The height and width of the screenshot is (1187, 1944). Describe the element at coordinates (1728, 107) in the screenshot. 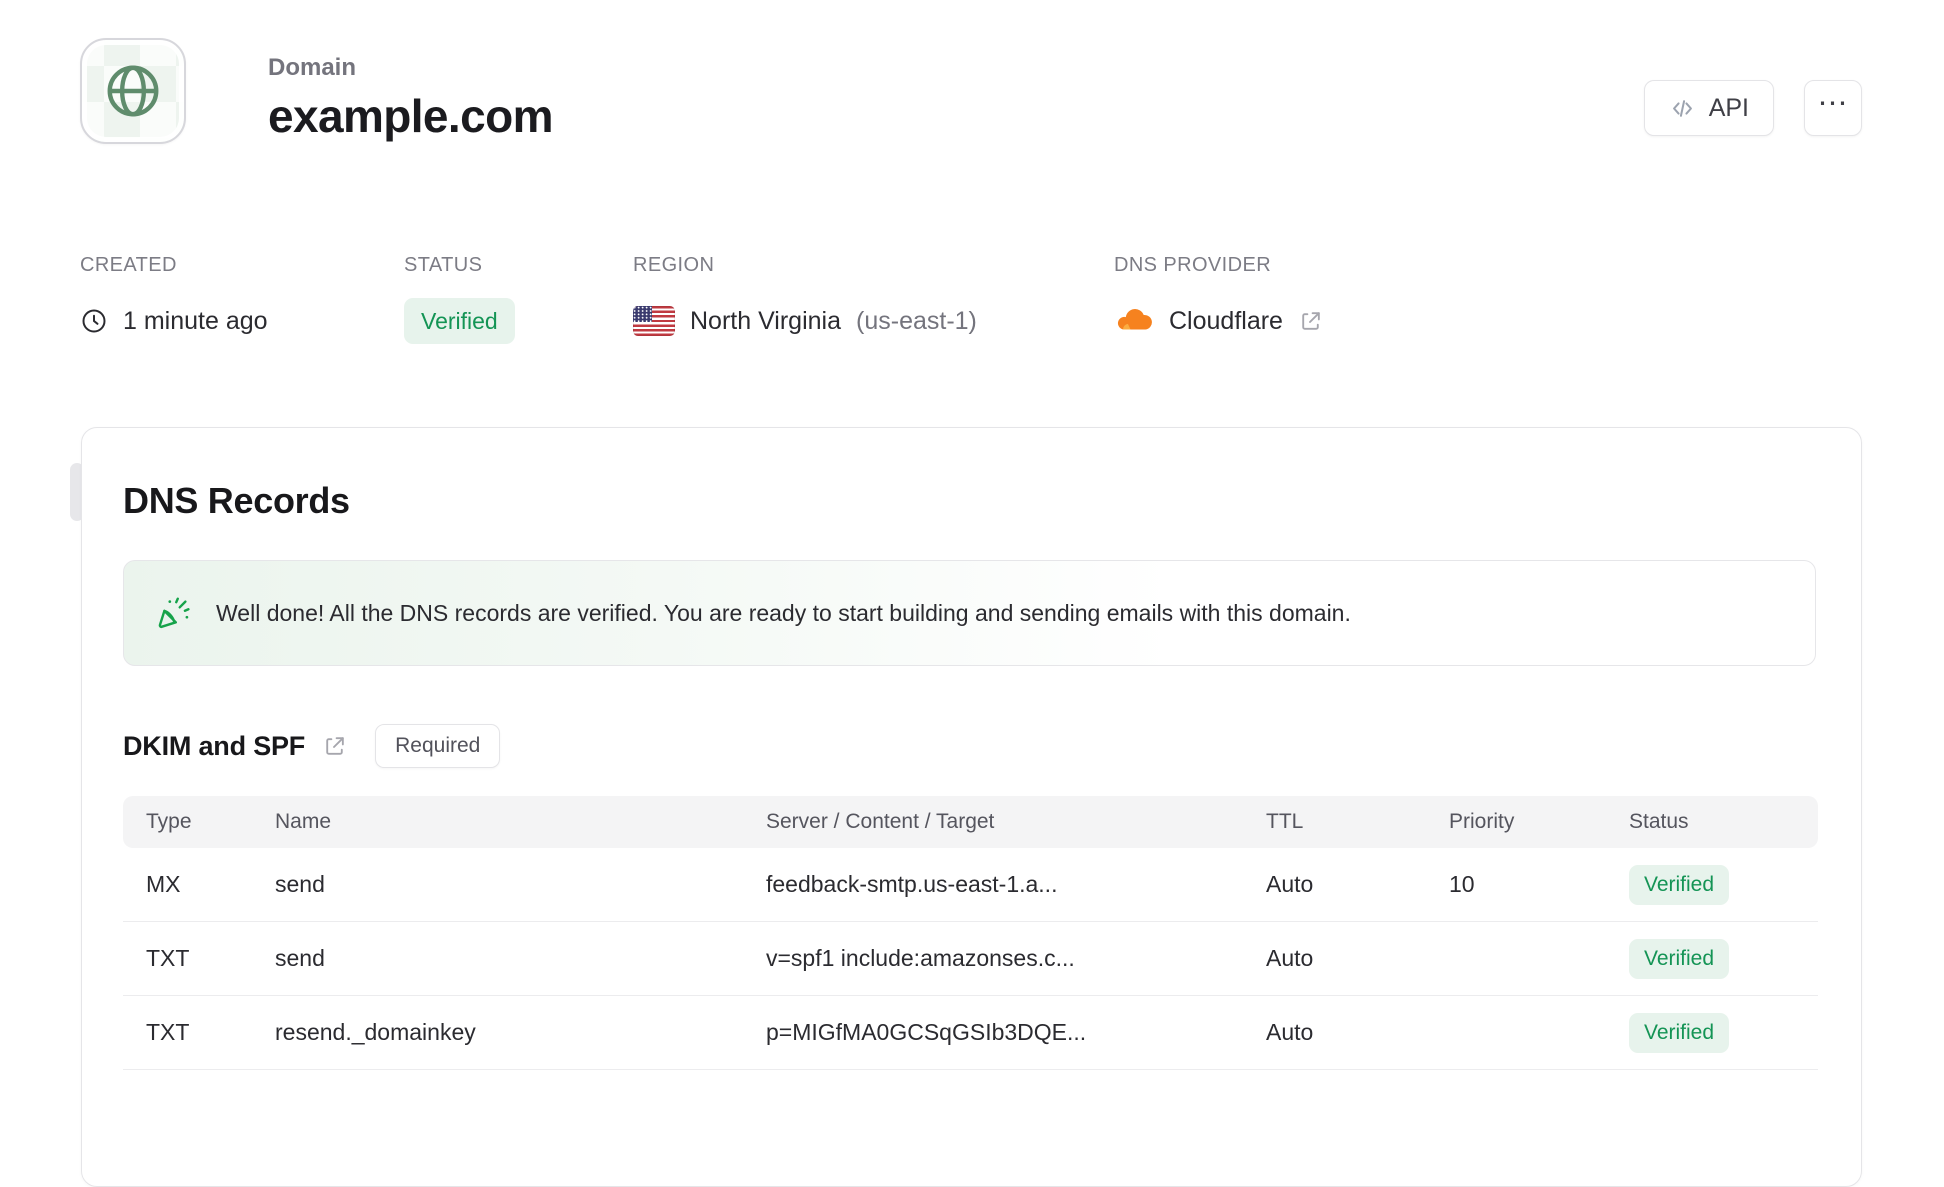

I see `api-button-label: API` at that location.